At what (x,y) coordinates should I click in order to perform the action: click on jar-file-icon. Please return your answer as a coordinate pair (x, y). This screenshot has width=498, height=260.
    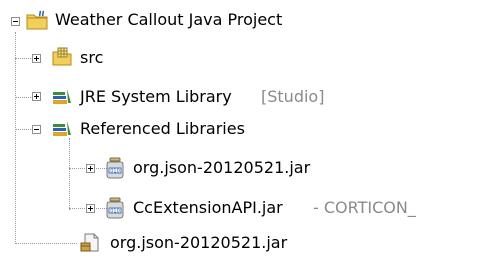
    Looking at the image, I should click on (89, 242).